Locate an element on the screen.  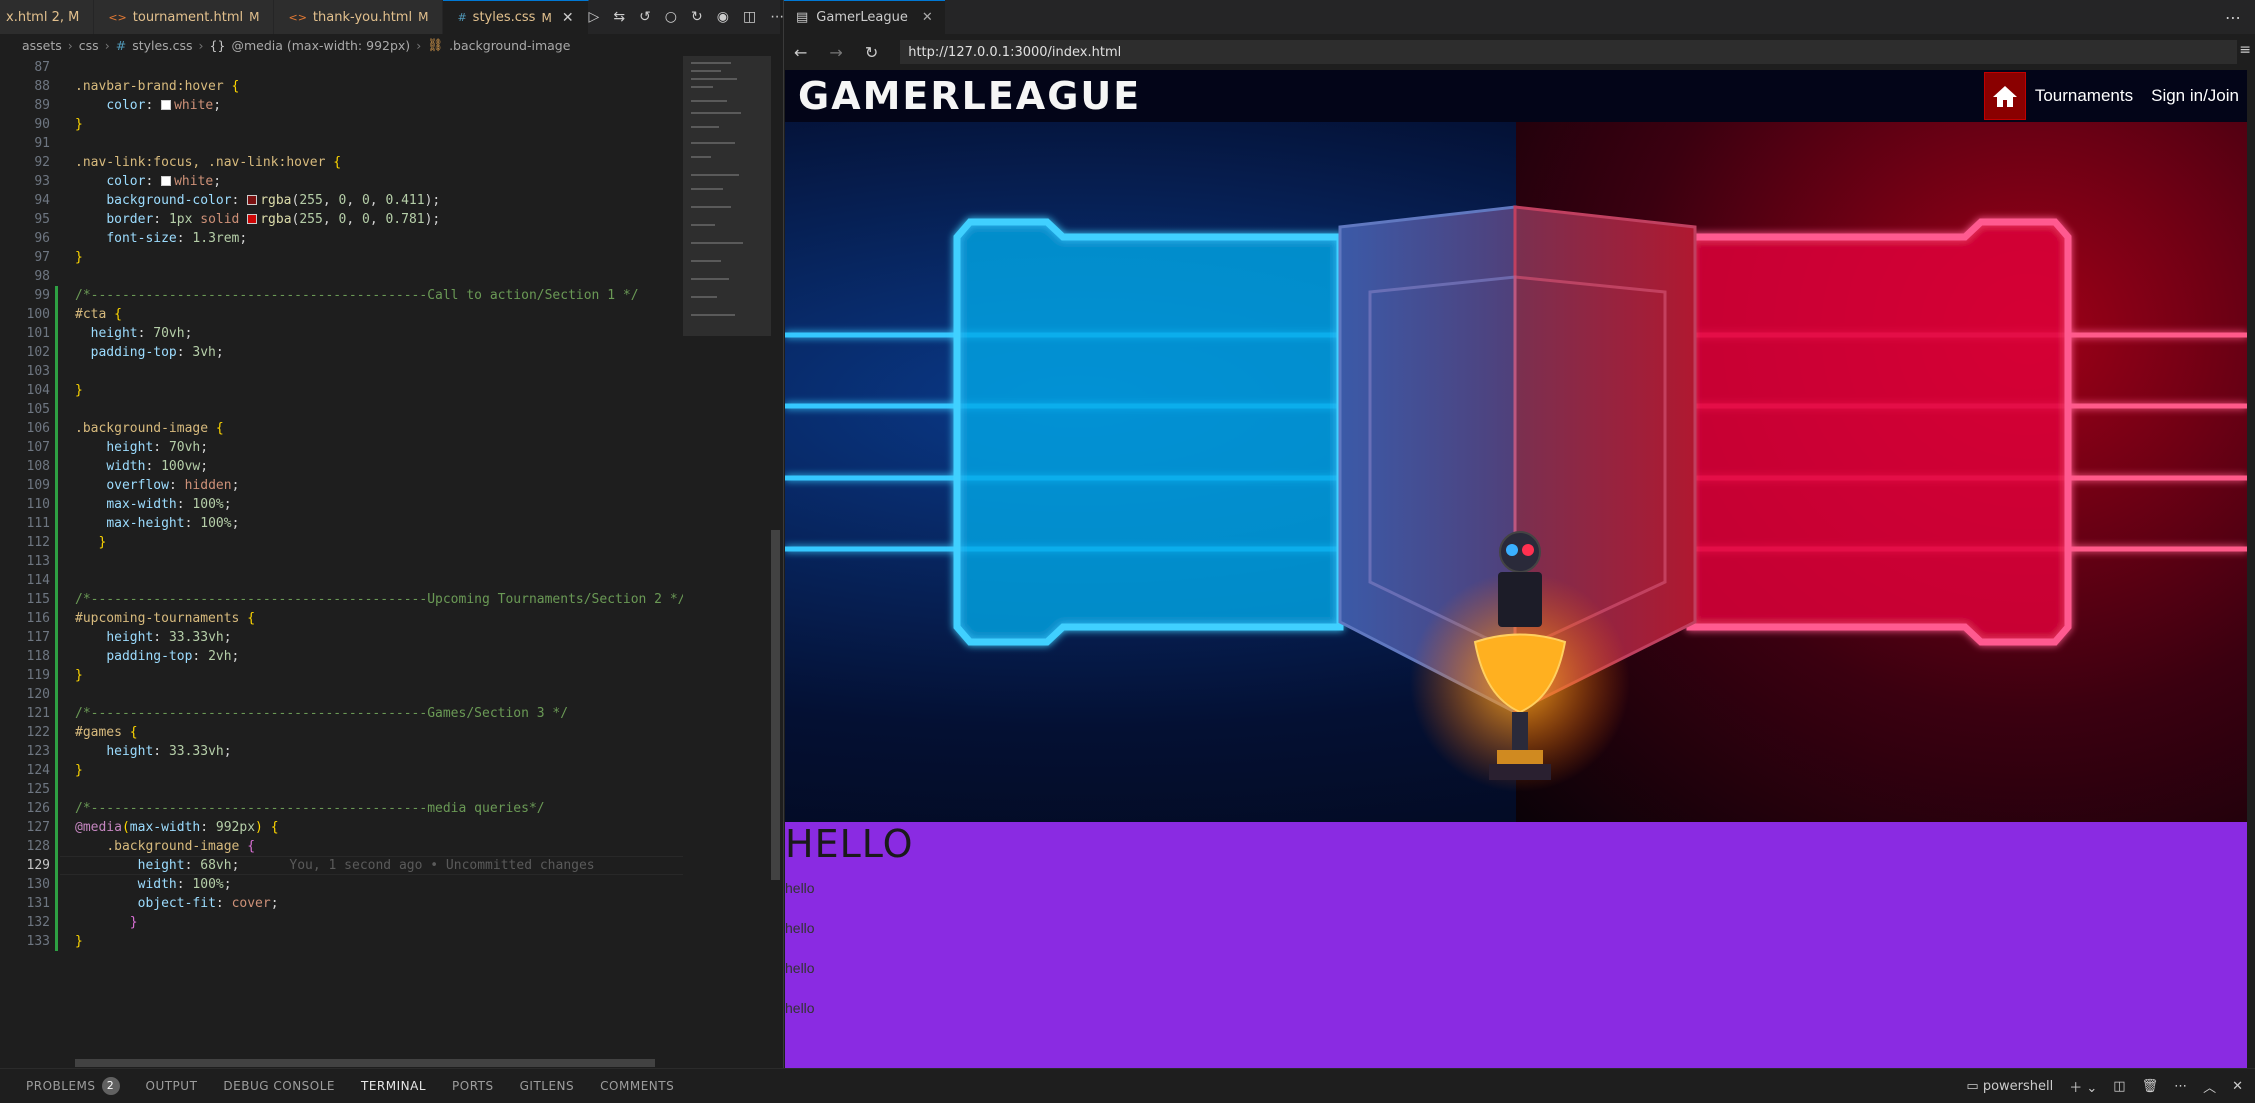
nav-link-tournaments: Tournaments is located at coordinates (2084, 96).